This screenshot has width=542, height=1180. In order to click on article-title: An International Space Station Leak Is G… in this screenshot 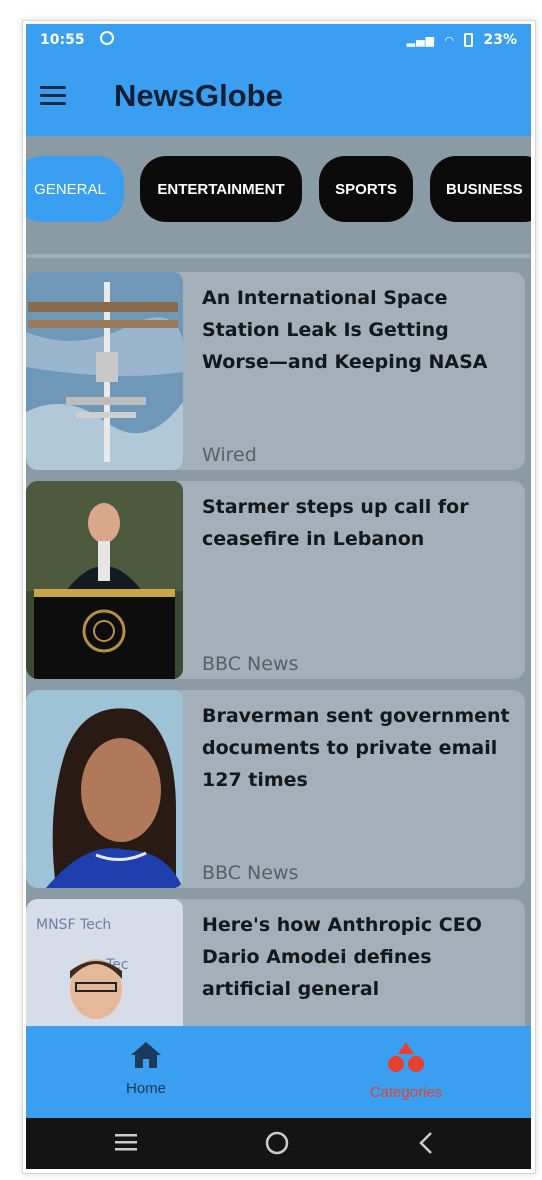, I will do `click(345, 330)`.